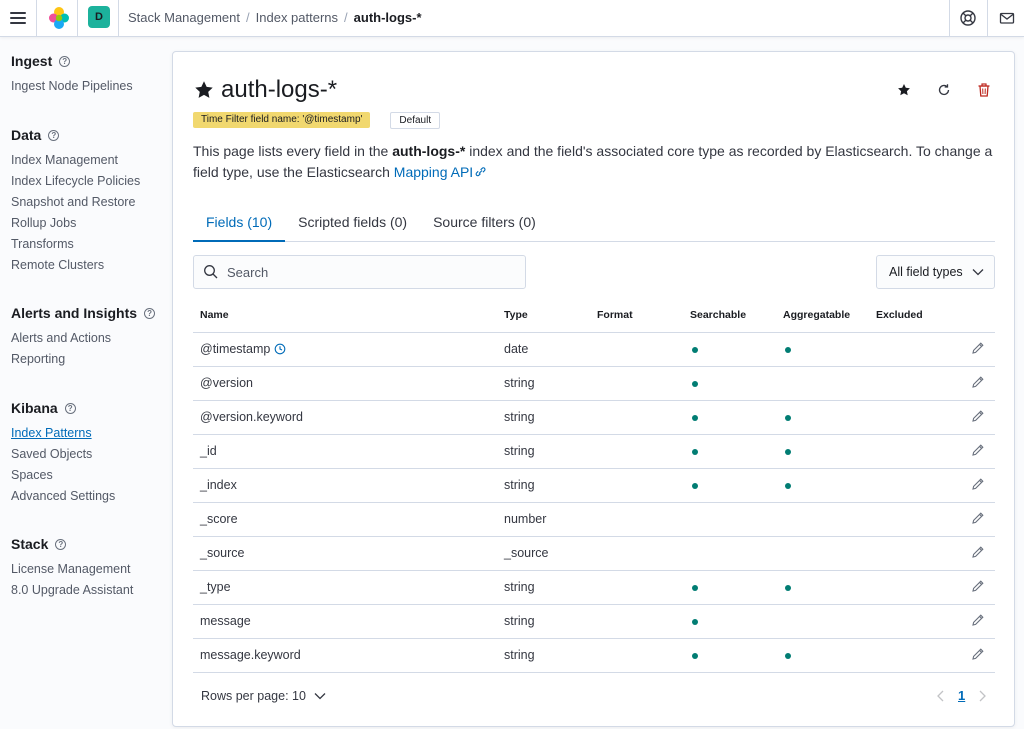 The width and height of the screenshot is (1024, 729). Describe the element at coordinates (345, 587) in the screenshot. I see `field-name-cell: _type` at that location.